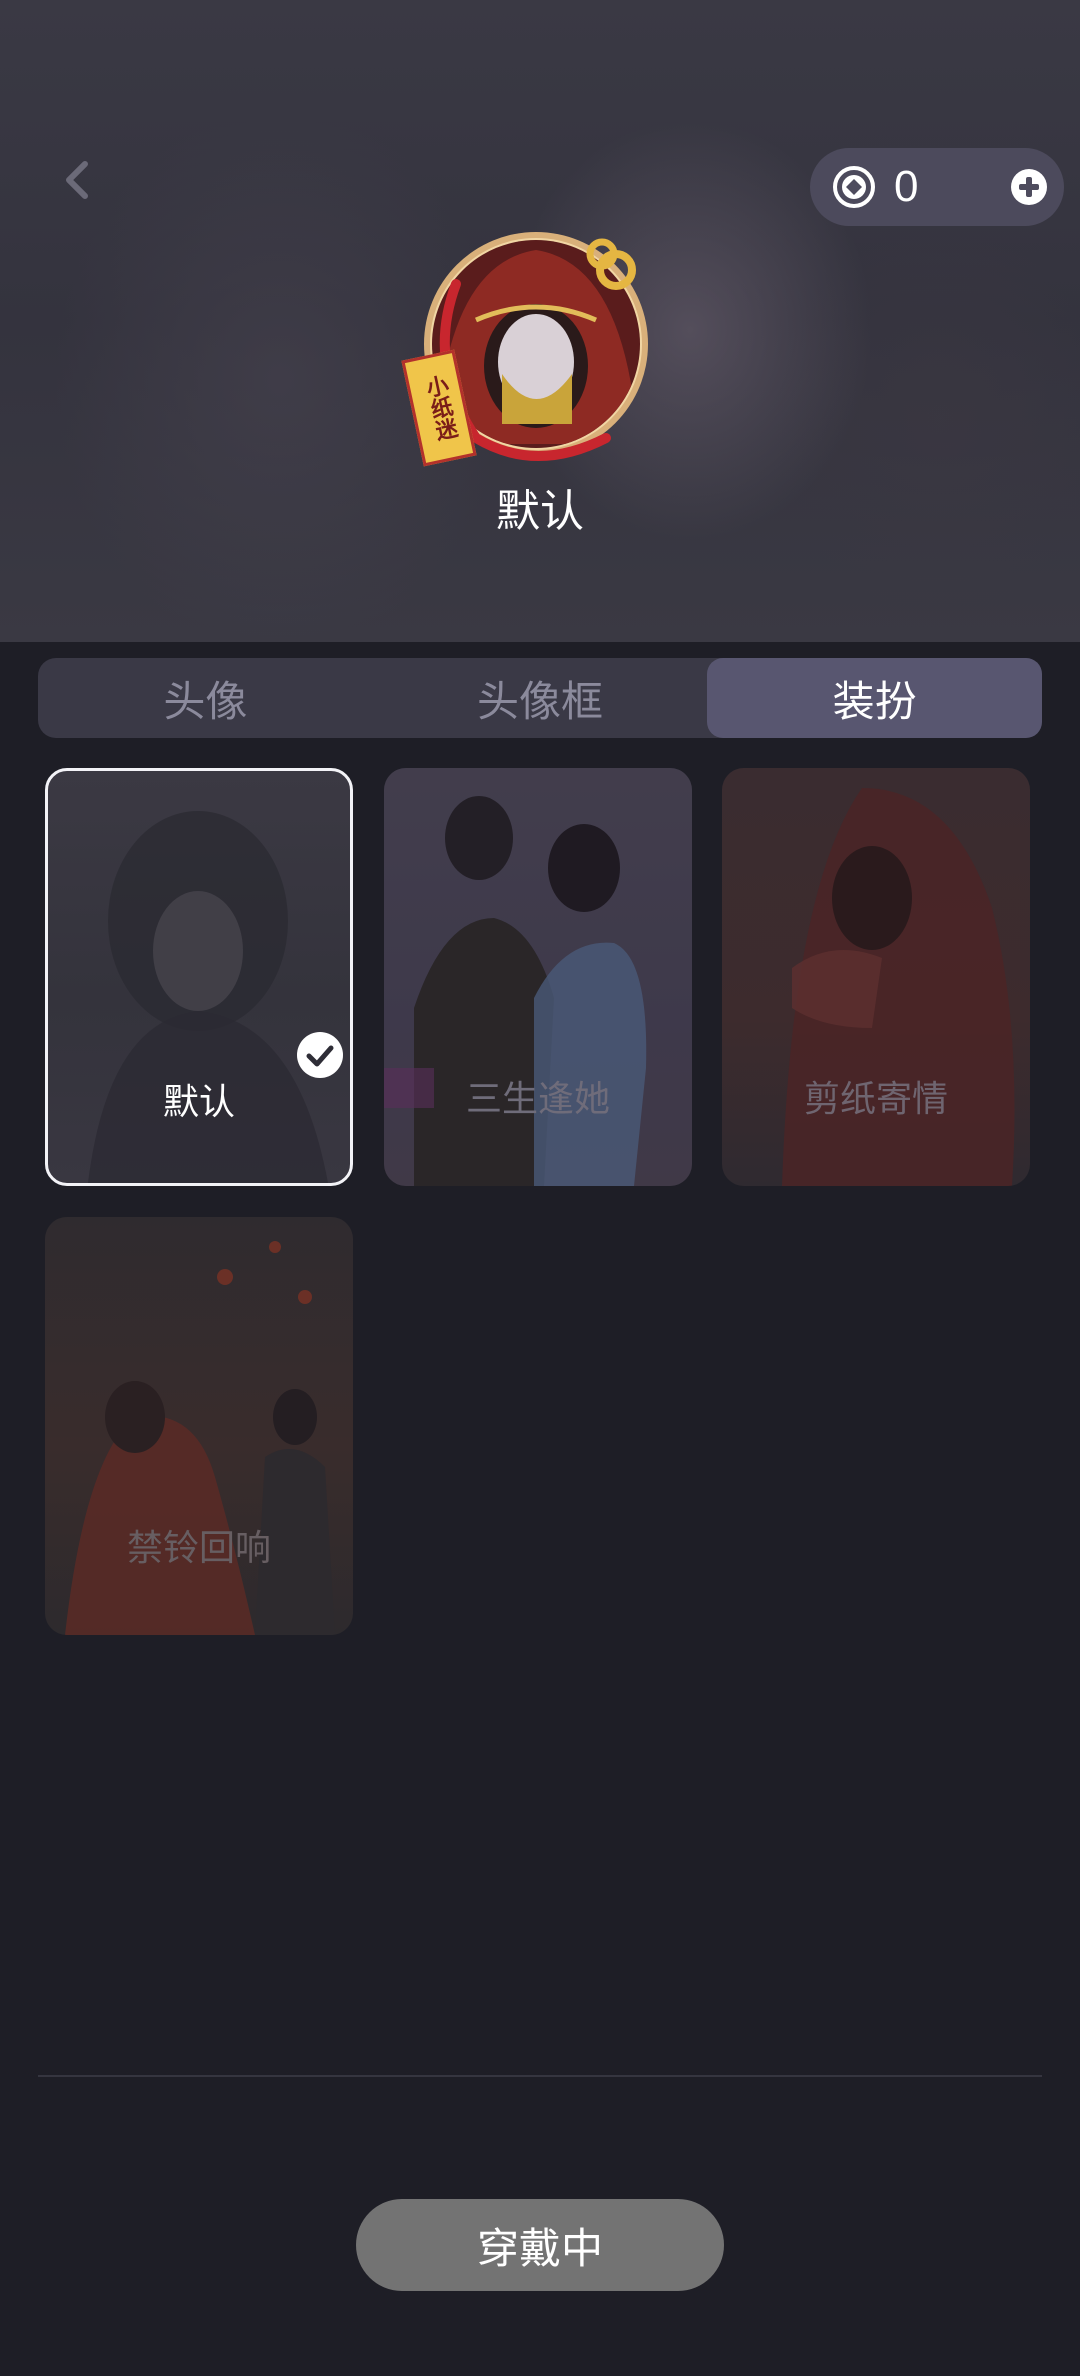 This screenshot has height=2376, width=1080. What do you see at coordinates (875, 1099) in the screenshot?
I see `outfit-label: 剪纸寄情` at bounding box center [875, 1099].